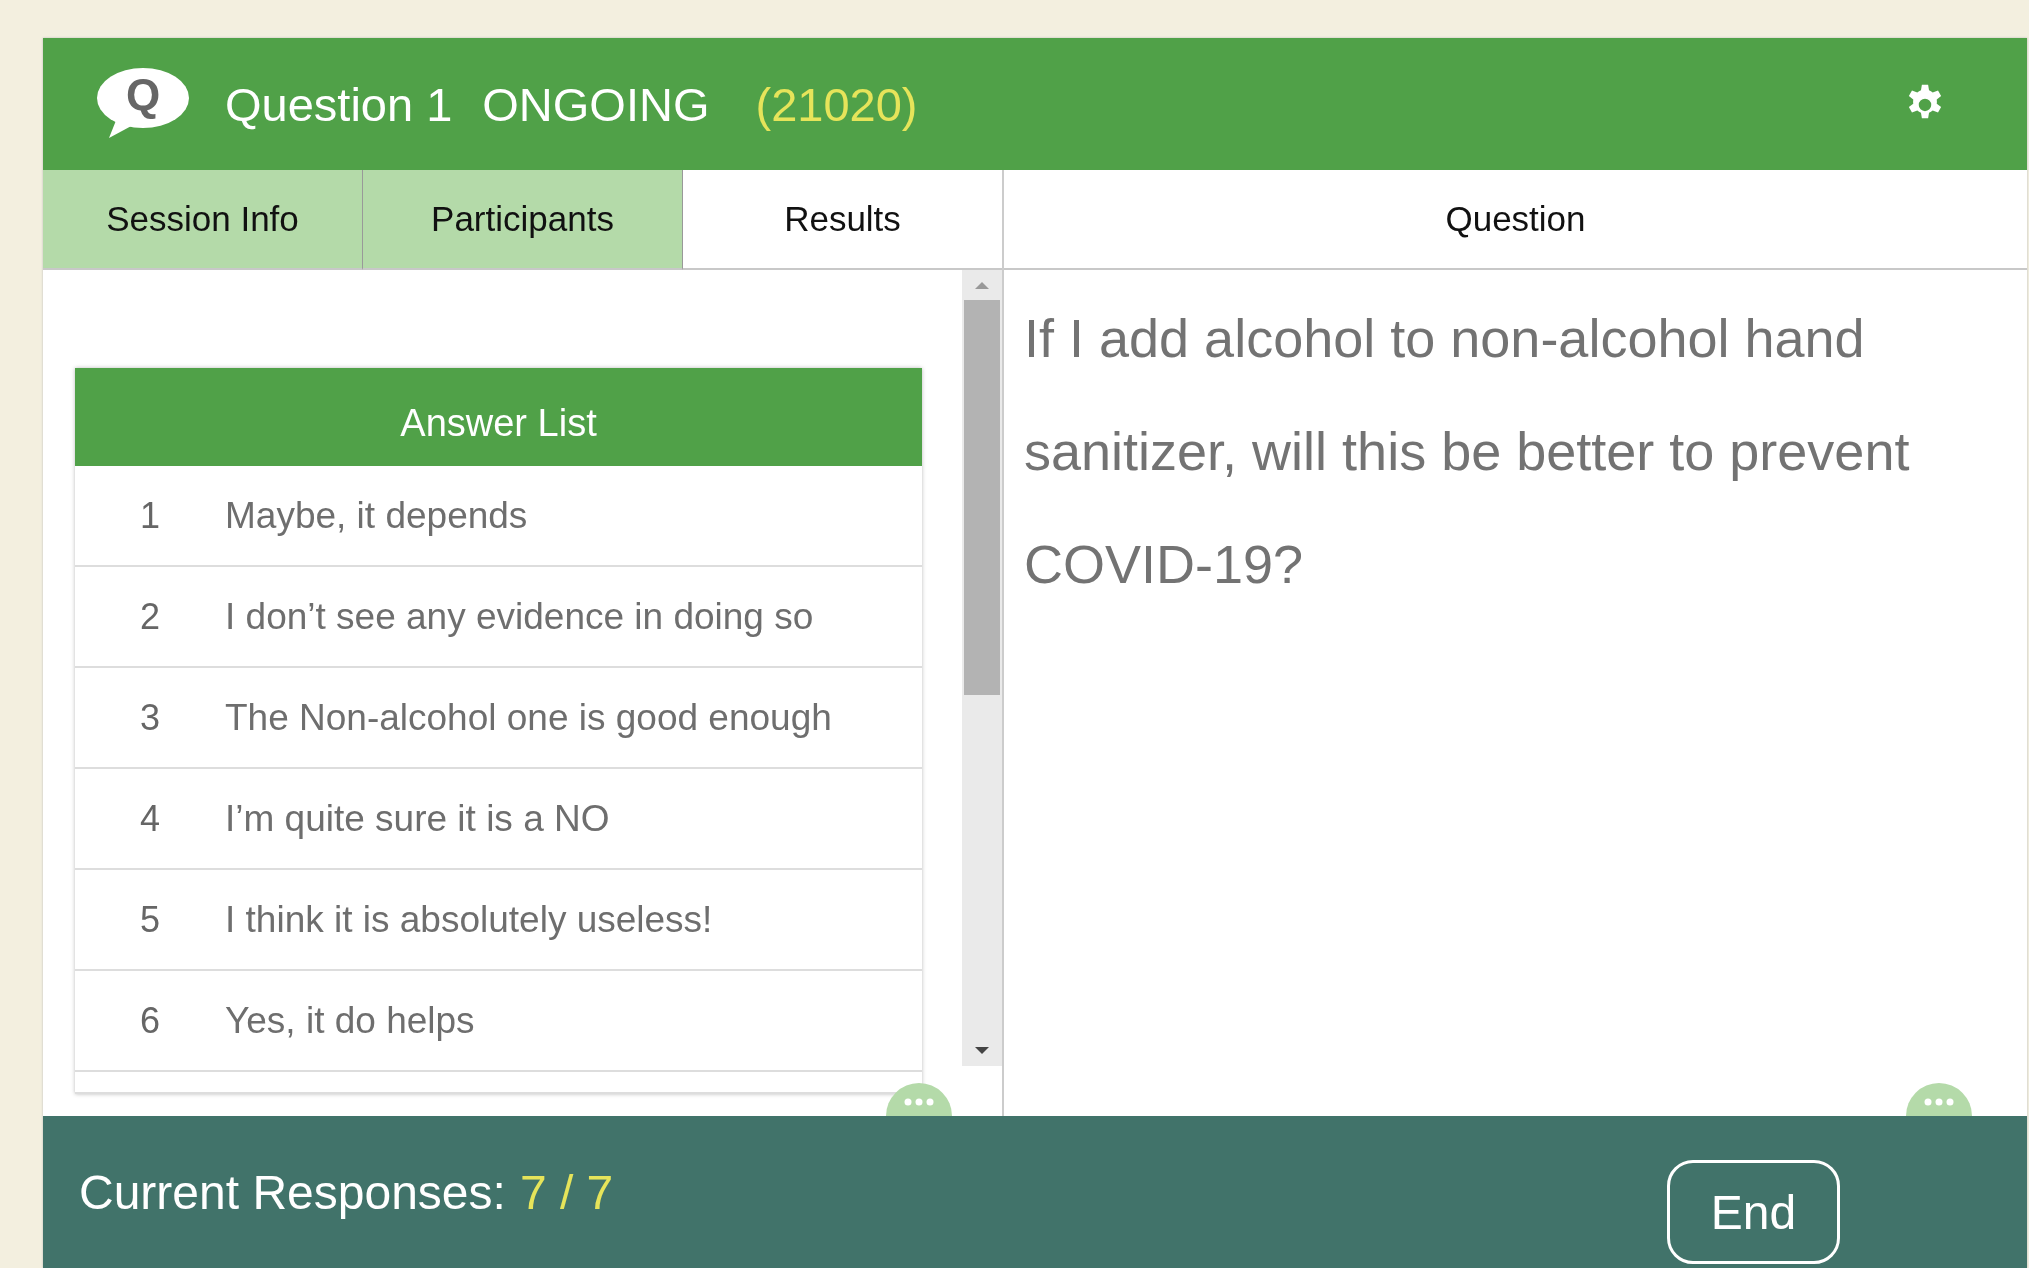 The image size is (2029, 1268). I want to click on answer-number: 1, so click(150, 515).